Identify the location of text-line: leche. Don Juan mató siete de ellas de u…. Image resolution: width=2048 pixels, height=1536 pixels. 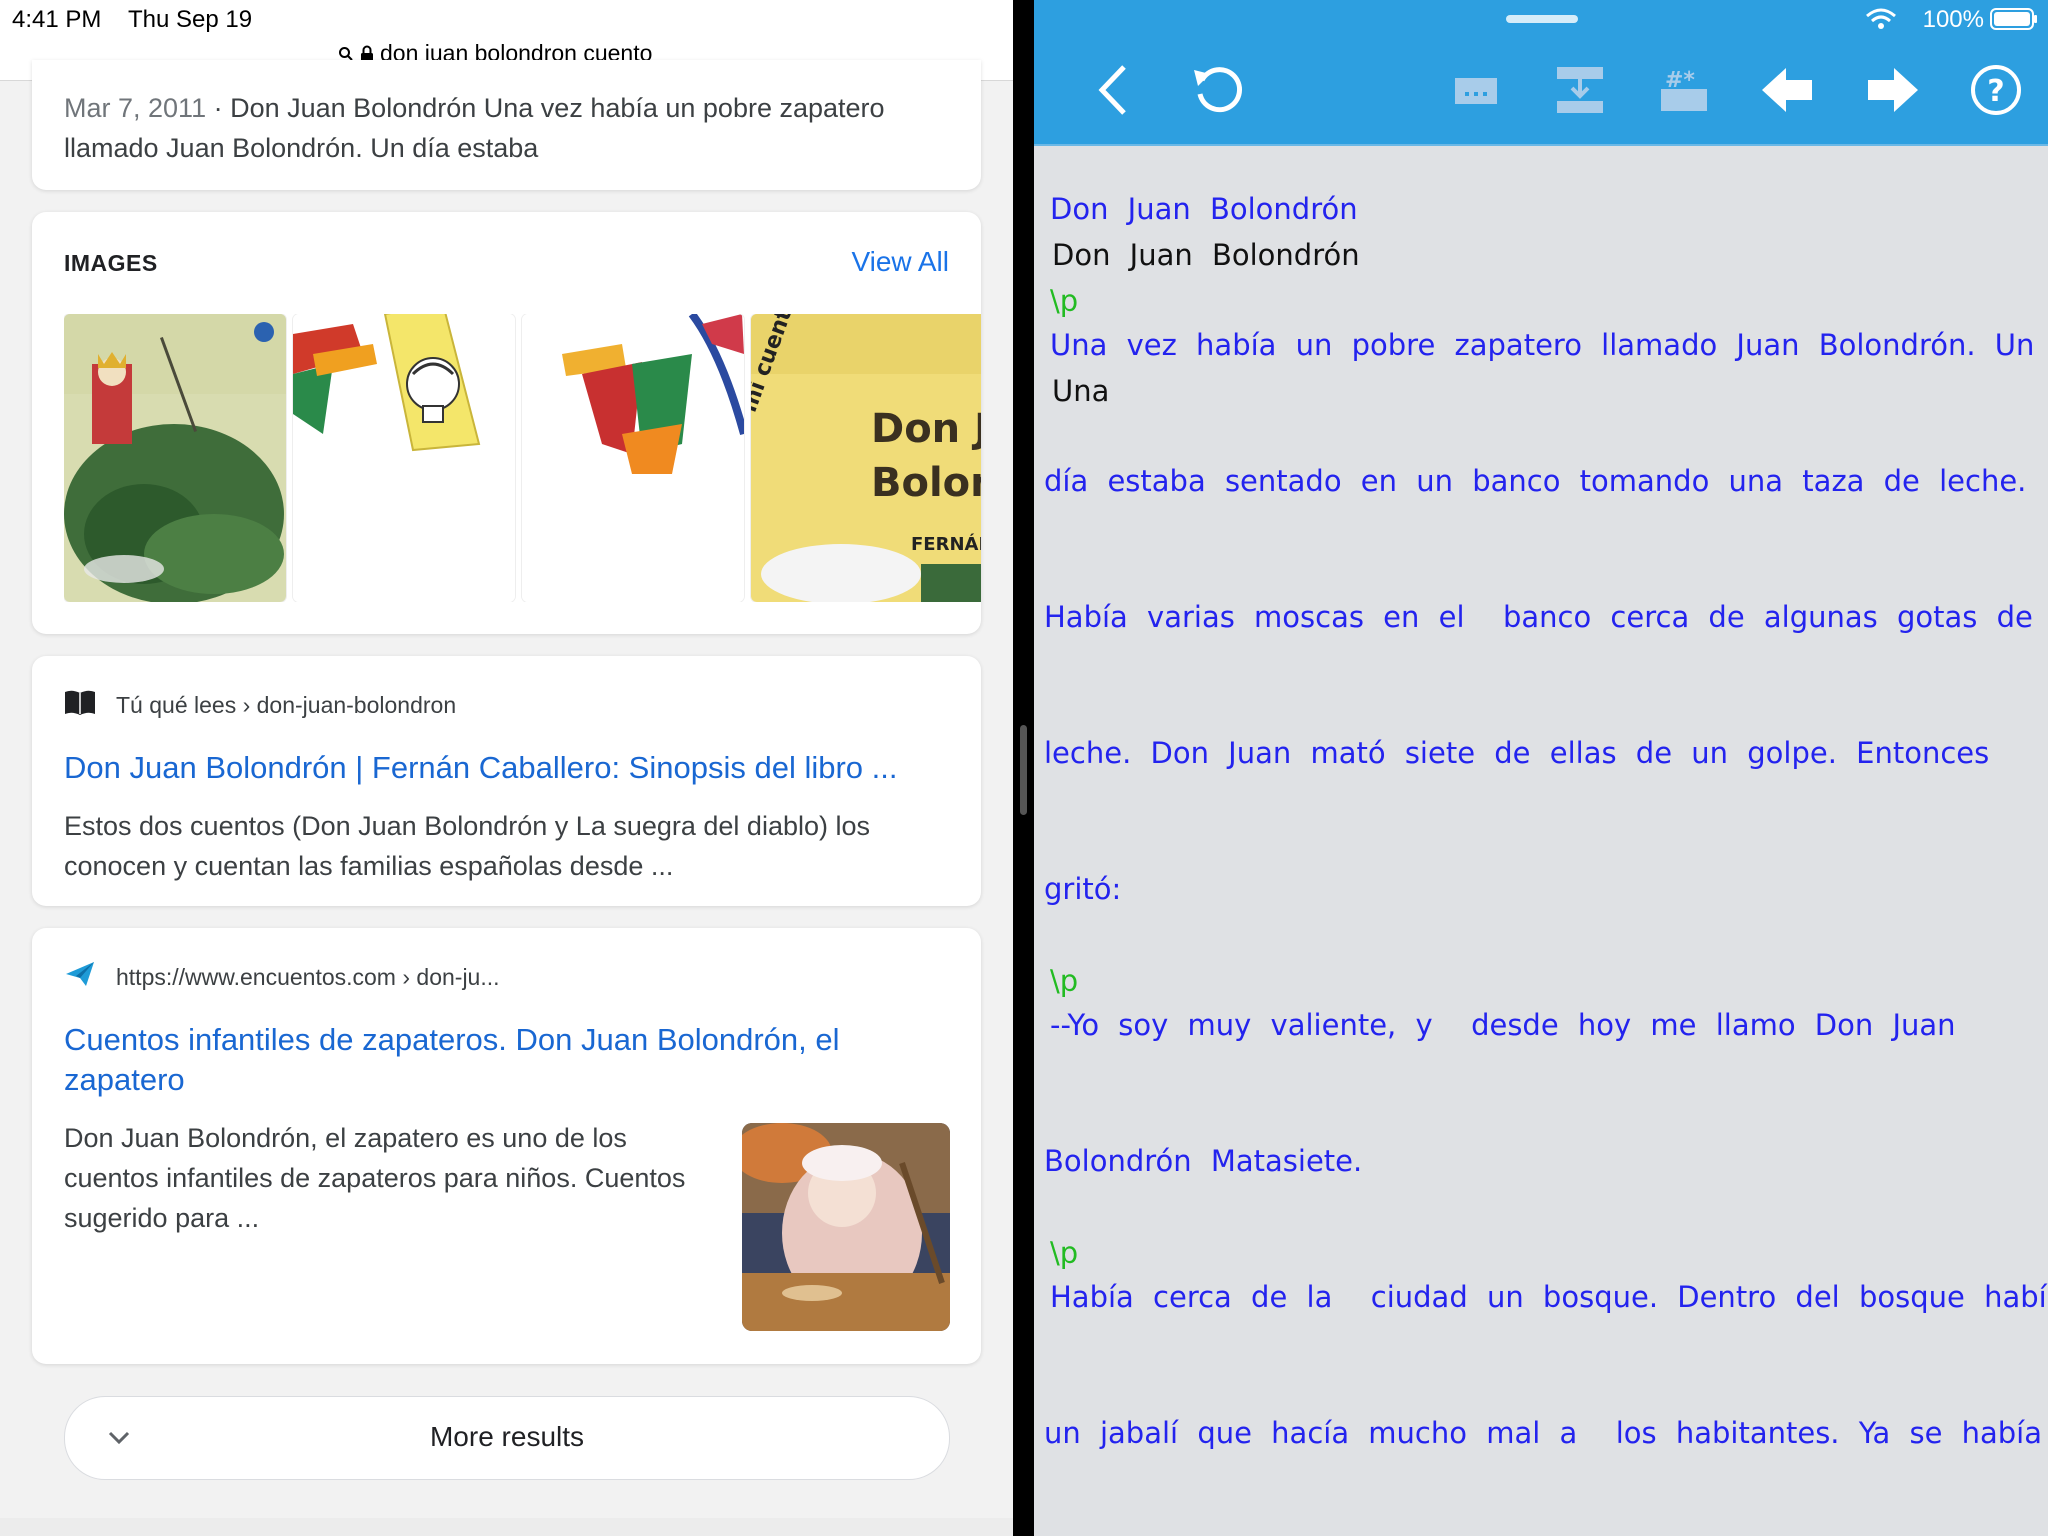
(1517, 753).